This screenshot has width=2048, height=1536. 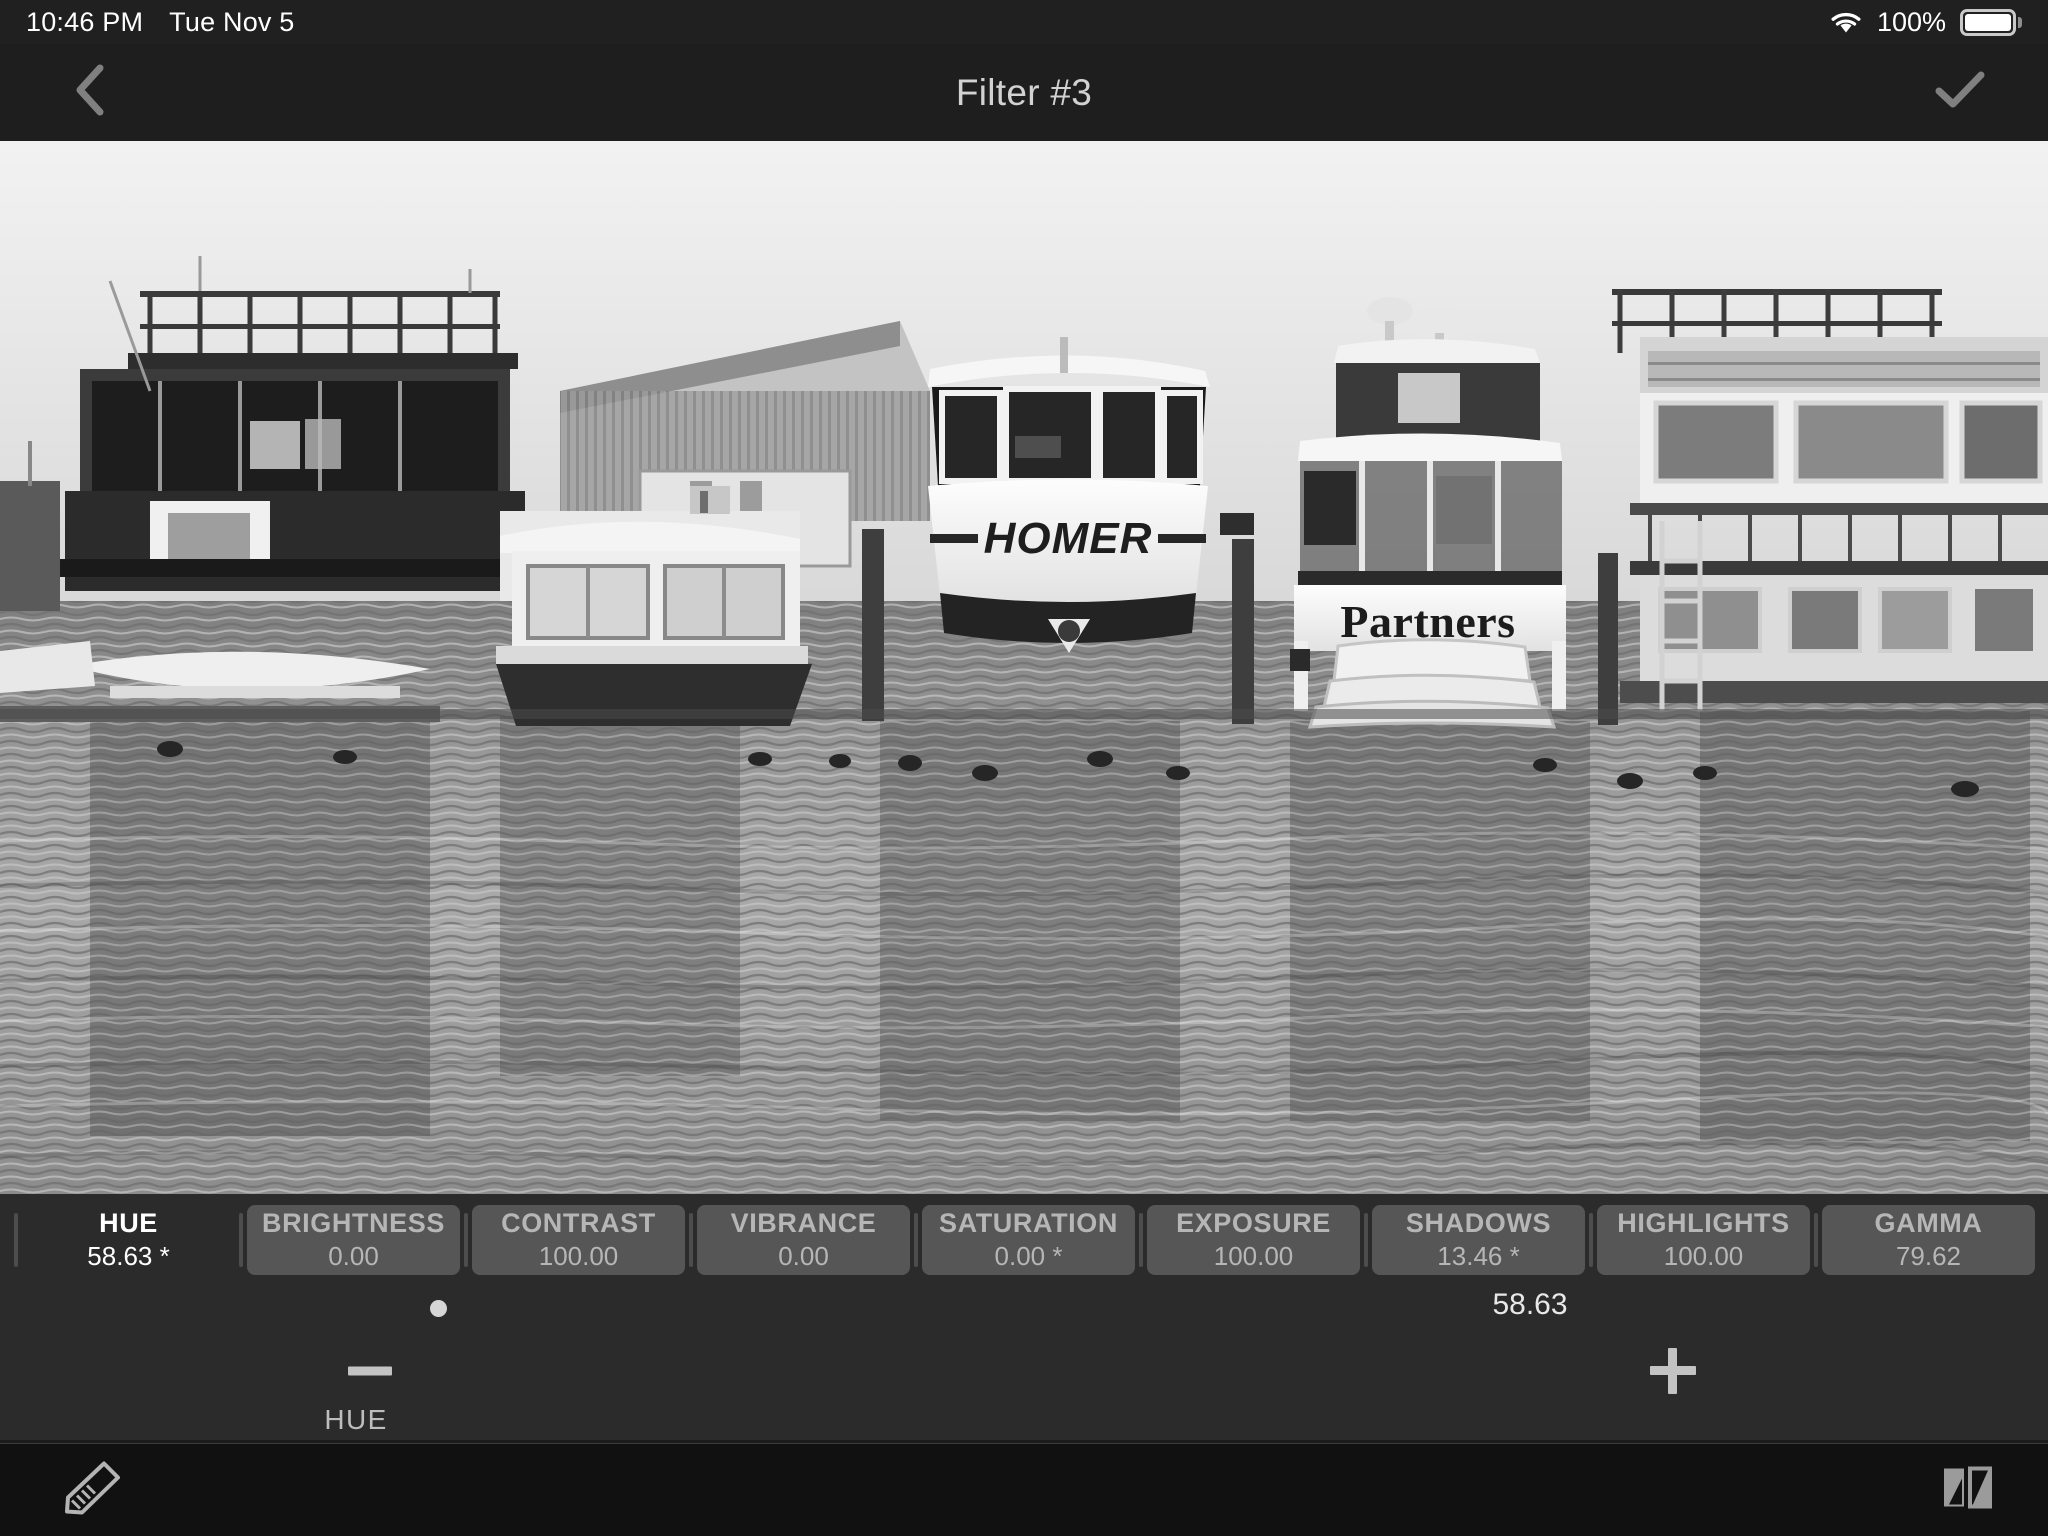 I want to click on tab-exposure: EXPOSURE 100.00, so click(x=1253, y=1240).